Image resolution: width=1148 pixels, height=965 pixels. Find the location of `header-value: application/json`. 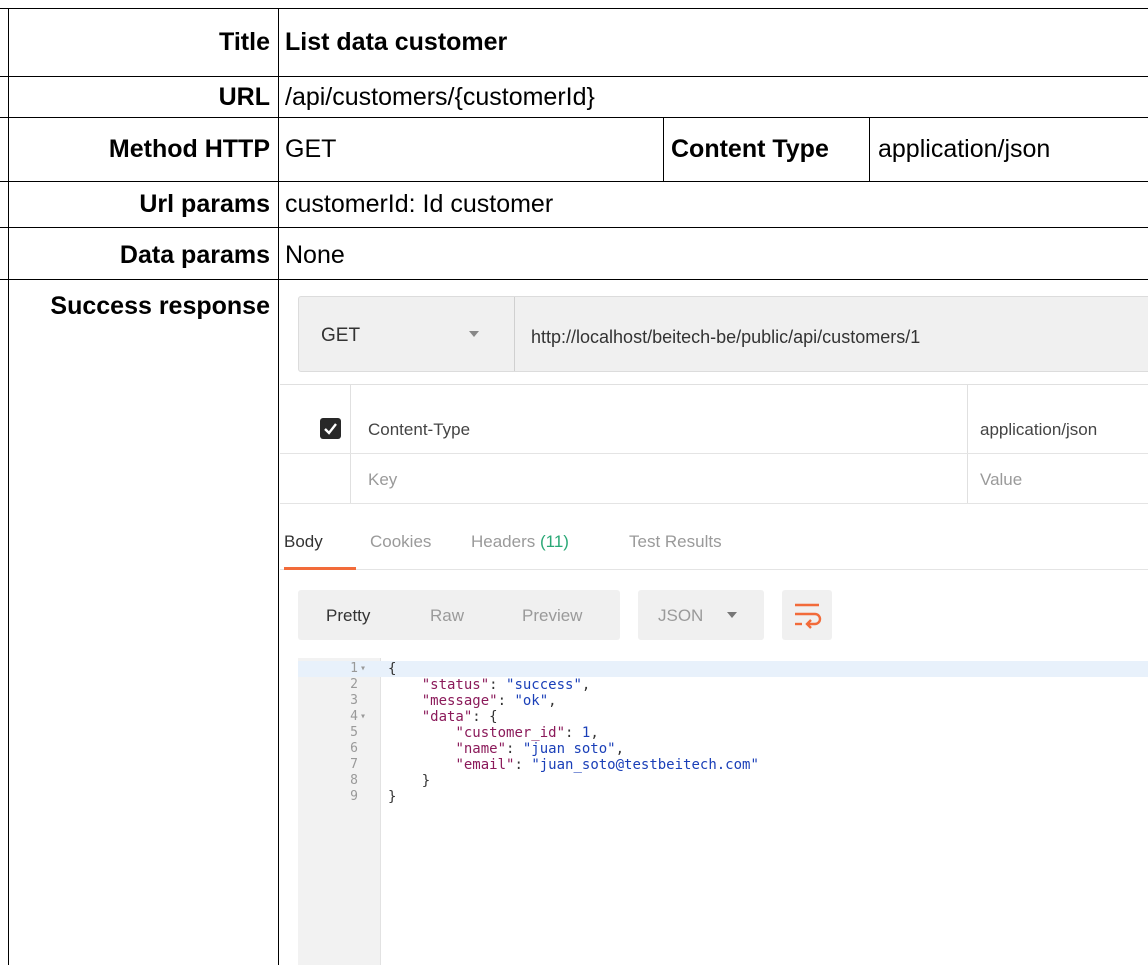

header-value: application/json is located at coordinates (1038, 430).